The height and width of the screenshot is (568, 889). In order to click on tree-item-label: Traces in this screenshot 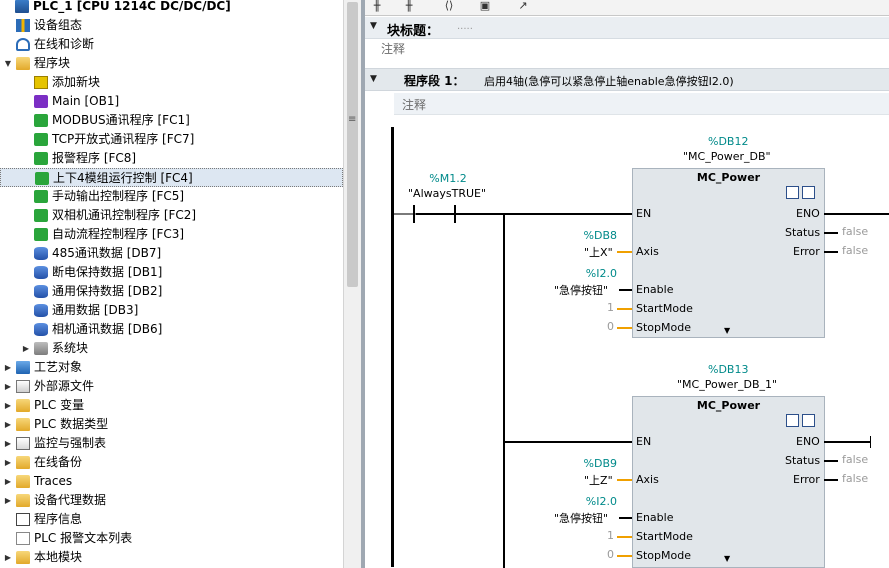, I will do `click(53, 481)`.